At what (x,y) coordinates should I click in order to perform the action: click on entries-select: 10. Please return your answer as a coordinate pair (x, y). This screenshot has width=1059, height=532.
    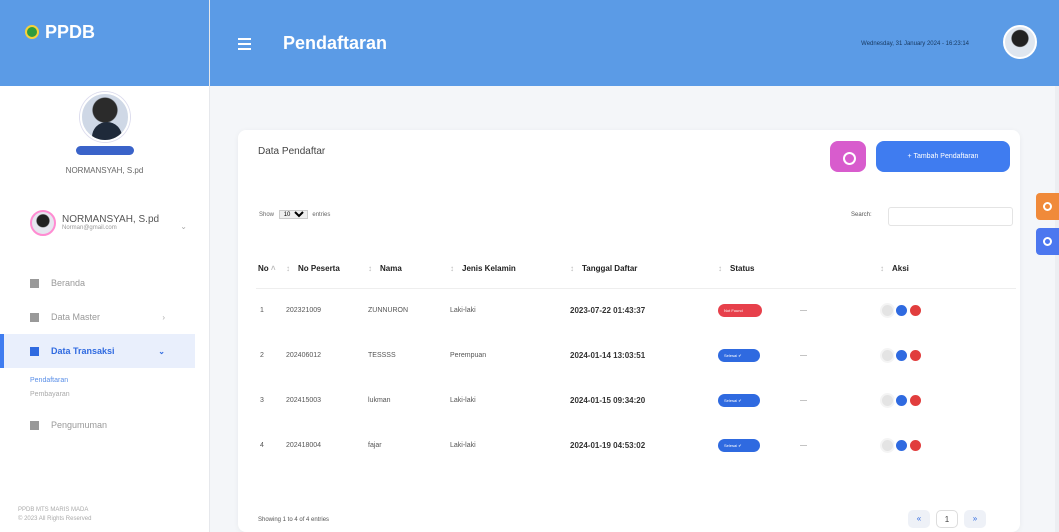
    Looking at the image, I should click on (293, 214).